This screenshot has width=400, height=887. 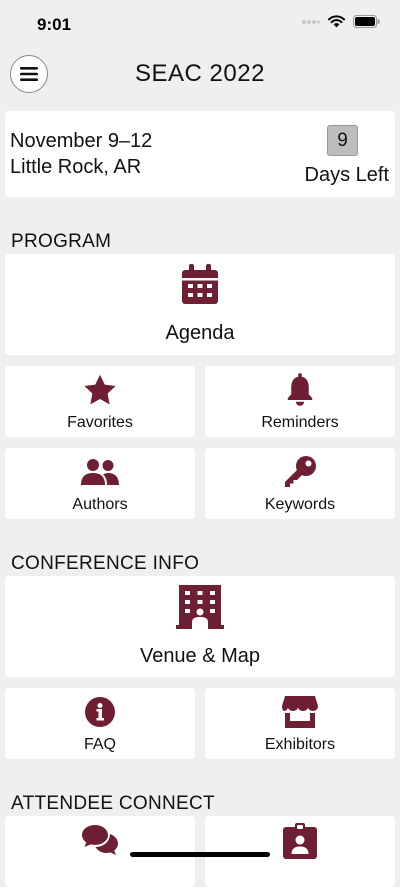 I want to click on key-icon, so click(x=300, y=471).